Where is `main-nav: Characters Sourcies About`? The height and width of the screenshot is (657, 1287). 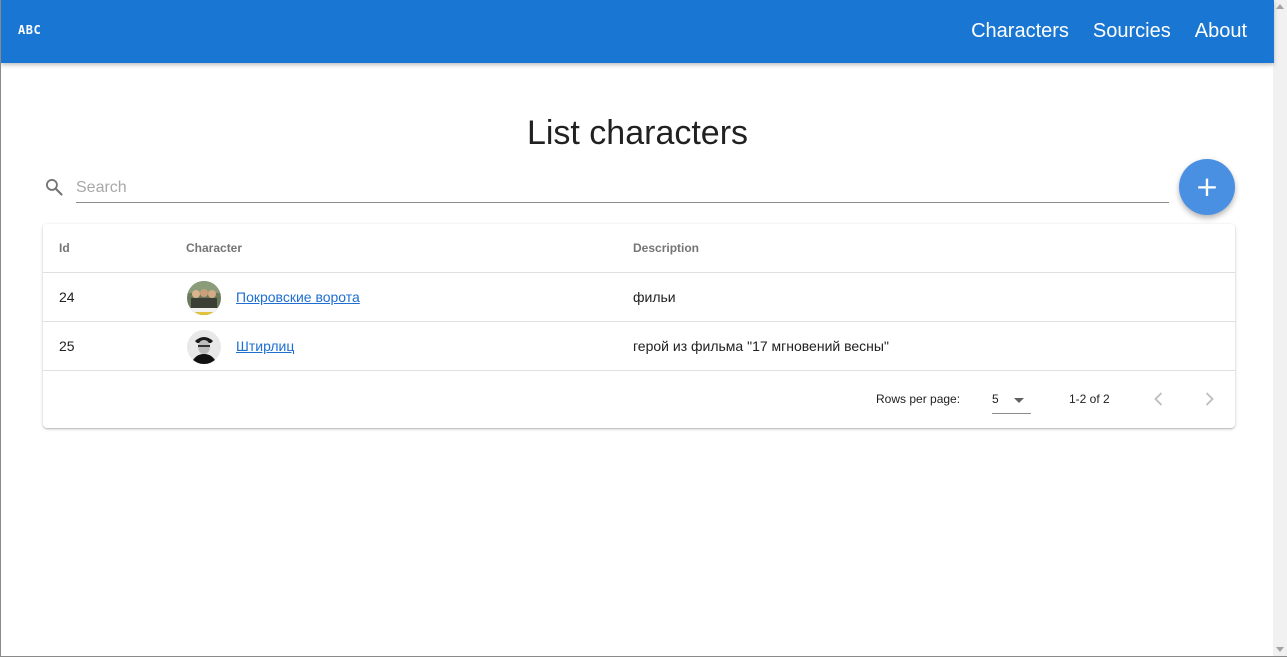
main-nav: Characters Sourcies About is located at coordinates (1109, 31).